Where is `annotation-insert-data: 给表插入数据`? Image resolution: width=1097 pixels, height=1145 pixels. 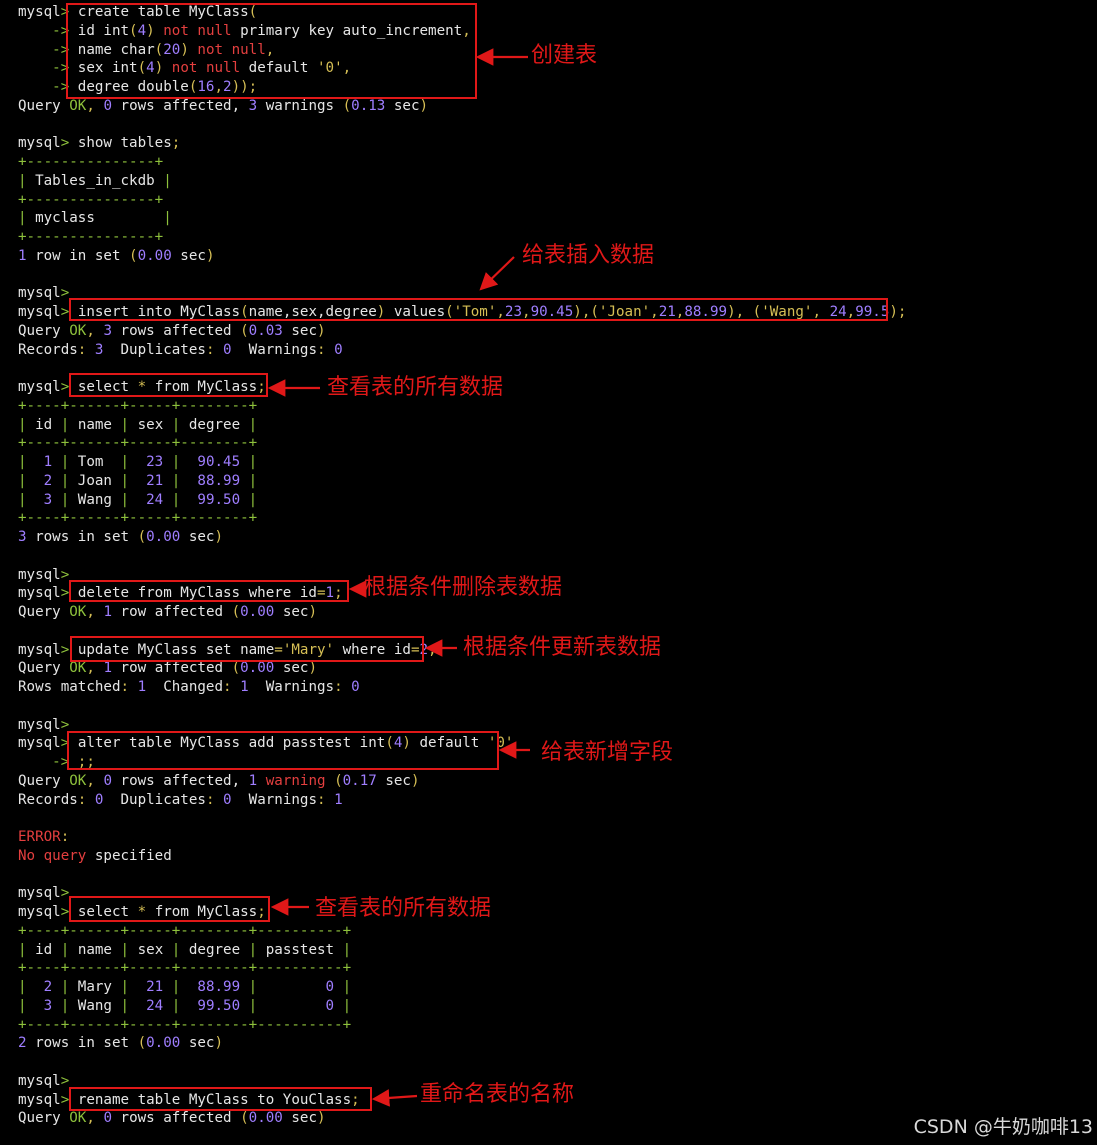 annotation-insert-data: 给表插入数据 is located at coordinates (588, 255).